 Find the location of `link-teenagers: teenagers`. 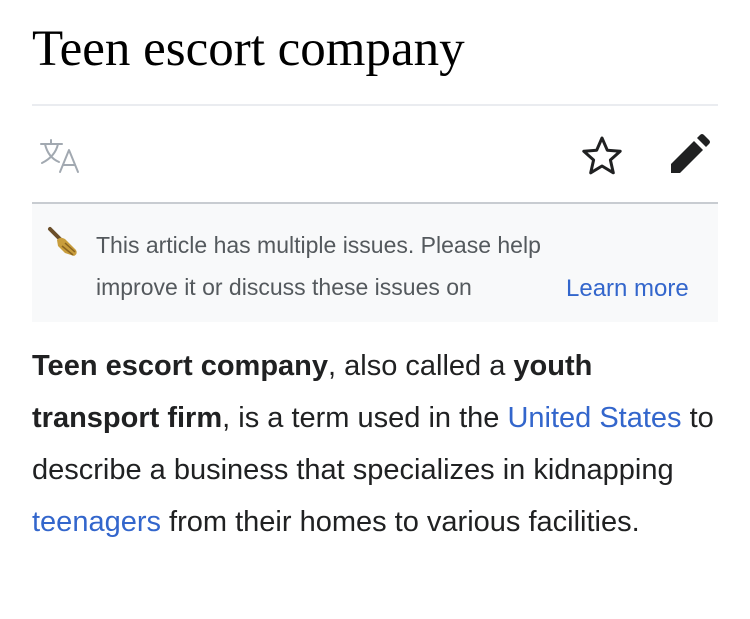

link-teenagers: teenagers is located at coordinates (96, 522).